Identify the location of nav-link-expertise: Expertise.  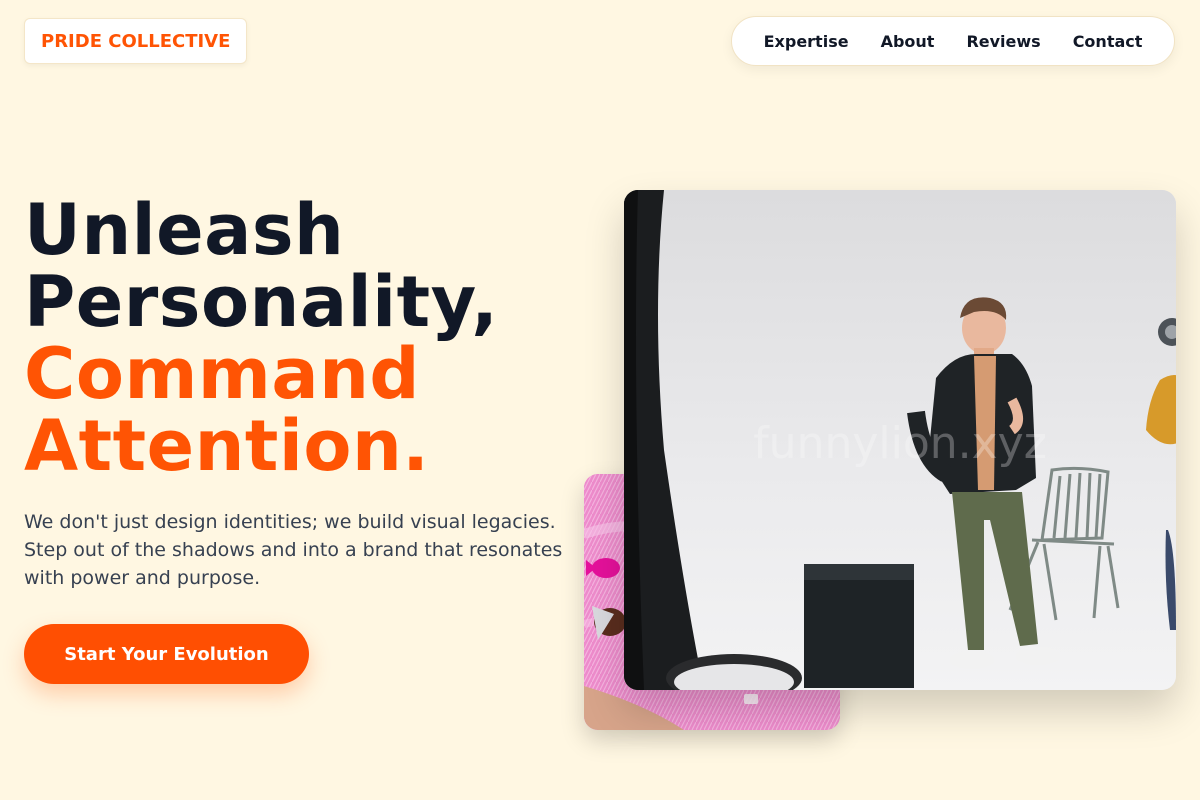
(806, 41).